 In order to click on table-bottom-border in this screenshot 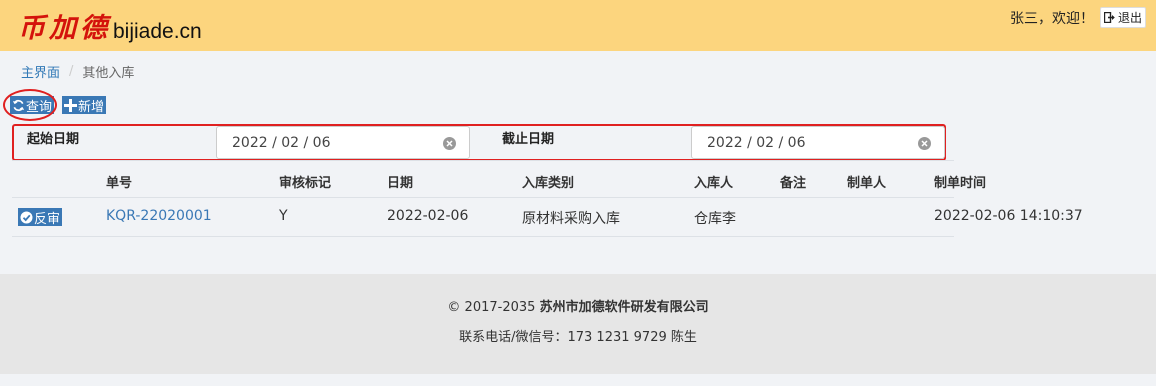, I will do `click(483, 236)`.